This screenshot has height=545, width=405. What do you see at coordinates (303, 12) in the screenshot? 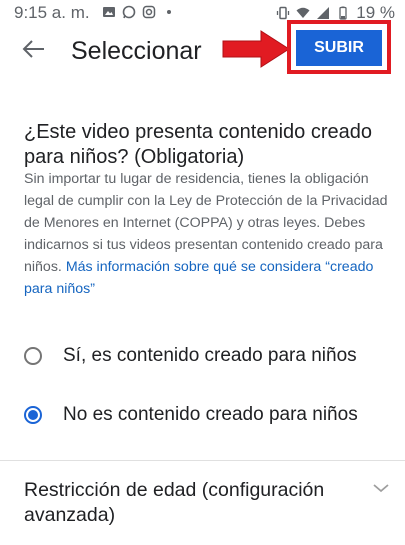
I see `wifi-icon` at bounding box center [303, 12].